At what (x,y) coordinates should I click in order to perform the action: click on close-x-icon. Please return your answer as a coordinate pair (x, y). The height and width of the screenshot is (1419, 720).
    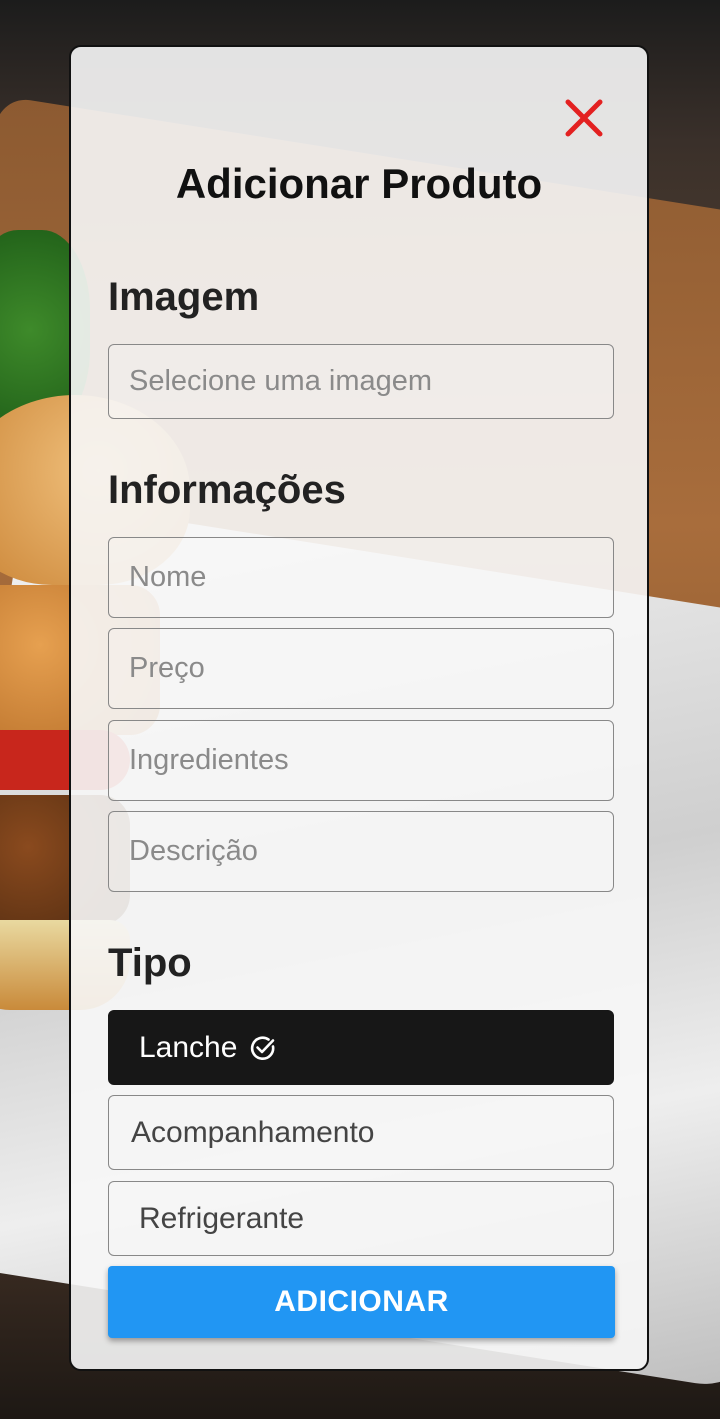
    Looking at the image, I should click on (584, 118).